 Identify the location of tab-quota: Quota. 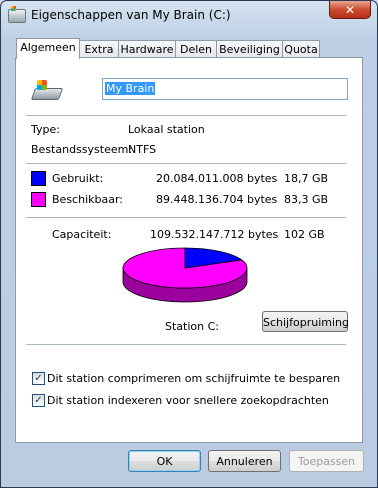
(301, 49).